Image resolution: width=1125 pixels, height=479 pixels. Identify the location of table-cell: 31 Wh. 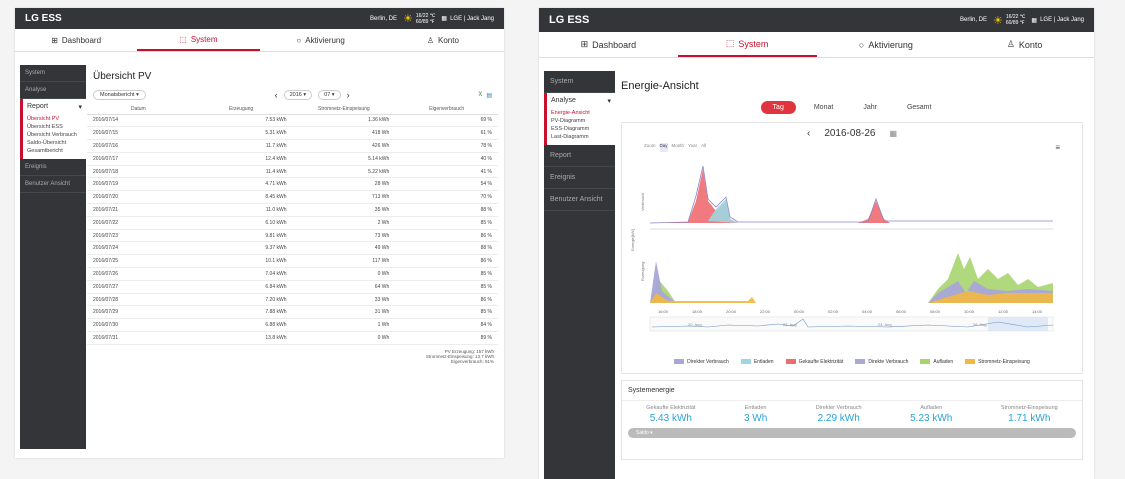
(344, 312).